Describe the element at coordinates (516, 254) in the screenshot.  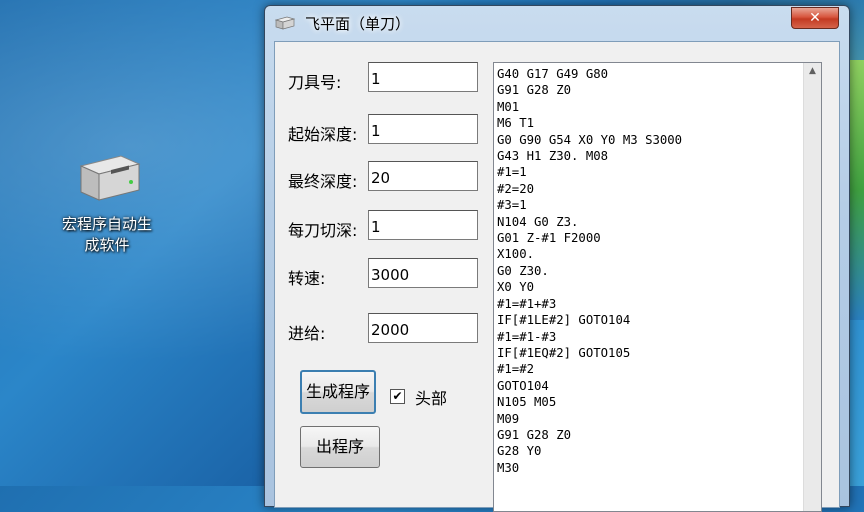
I see `gcode-line: X100.` at that location.